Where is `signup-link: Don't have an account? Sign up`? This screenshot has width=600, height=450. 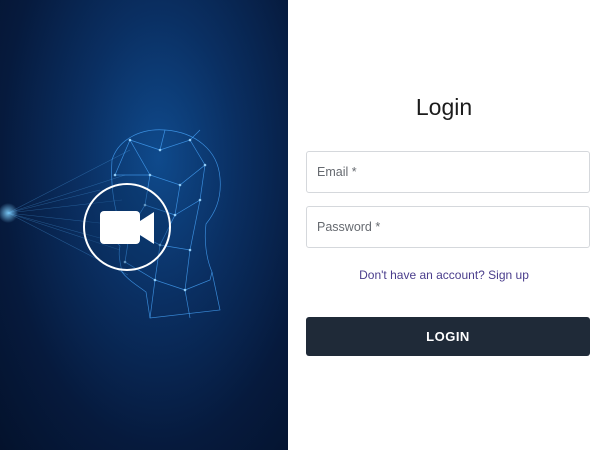 signup-link: Don't have an account? Sign up is located at coordinates (444, 275).